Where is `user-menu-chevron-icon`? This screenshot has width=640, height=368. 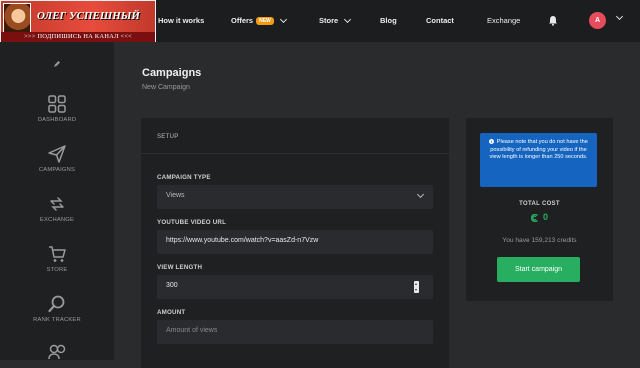 user-menu-chevron-icon is located at coordinates (619, 16).